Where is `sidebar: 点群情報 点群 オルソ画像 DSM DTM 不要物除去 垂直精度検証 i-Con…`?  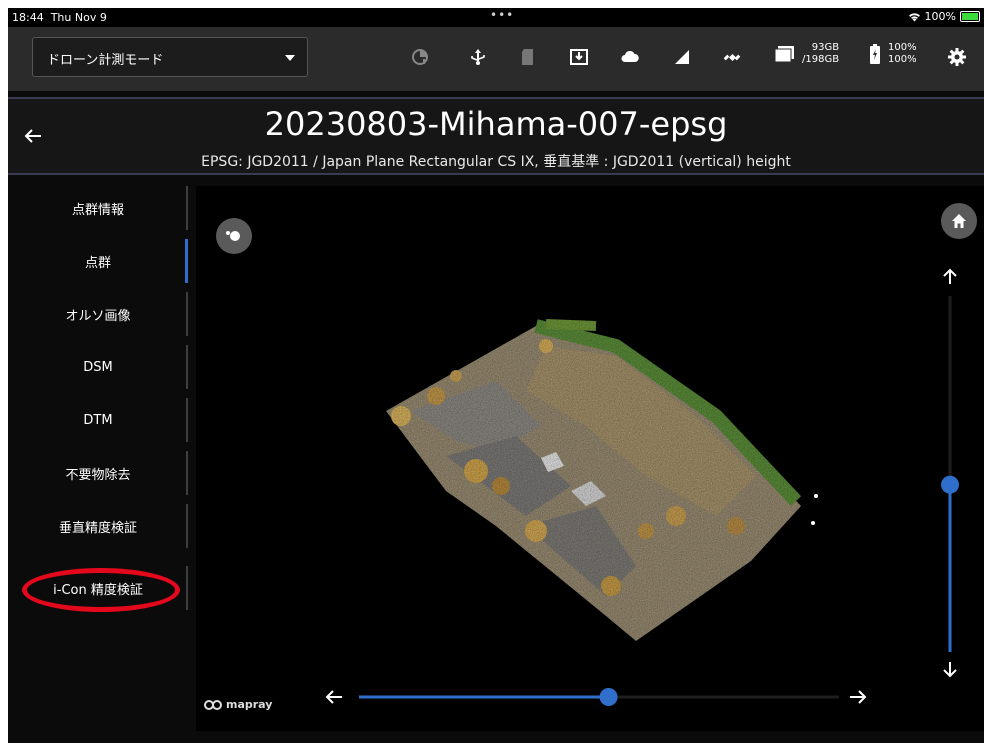 sidebar: 点群情報 点群 オルソ画像 DSM DTM 不要物除去 垂直精度検証 i-Con… is located at coordinates (98, 464).